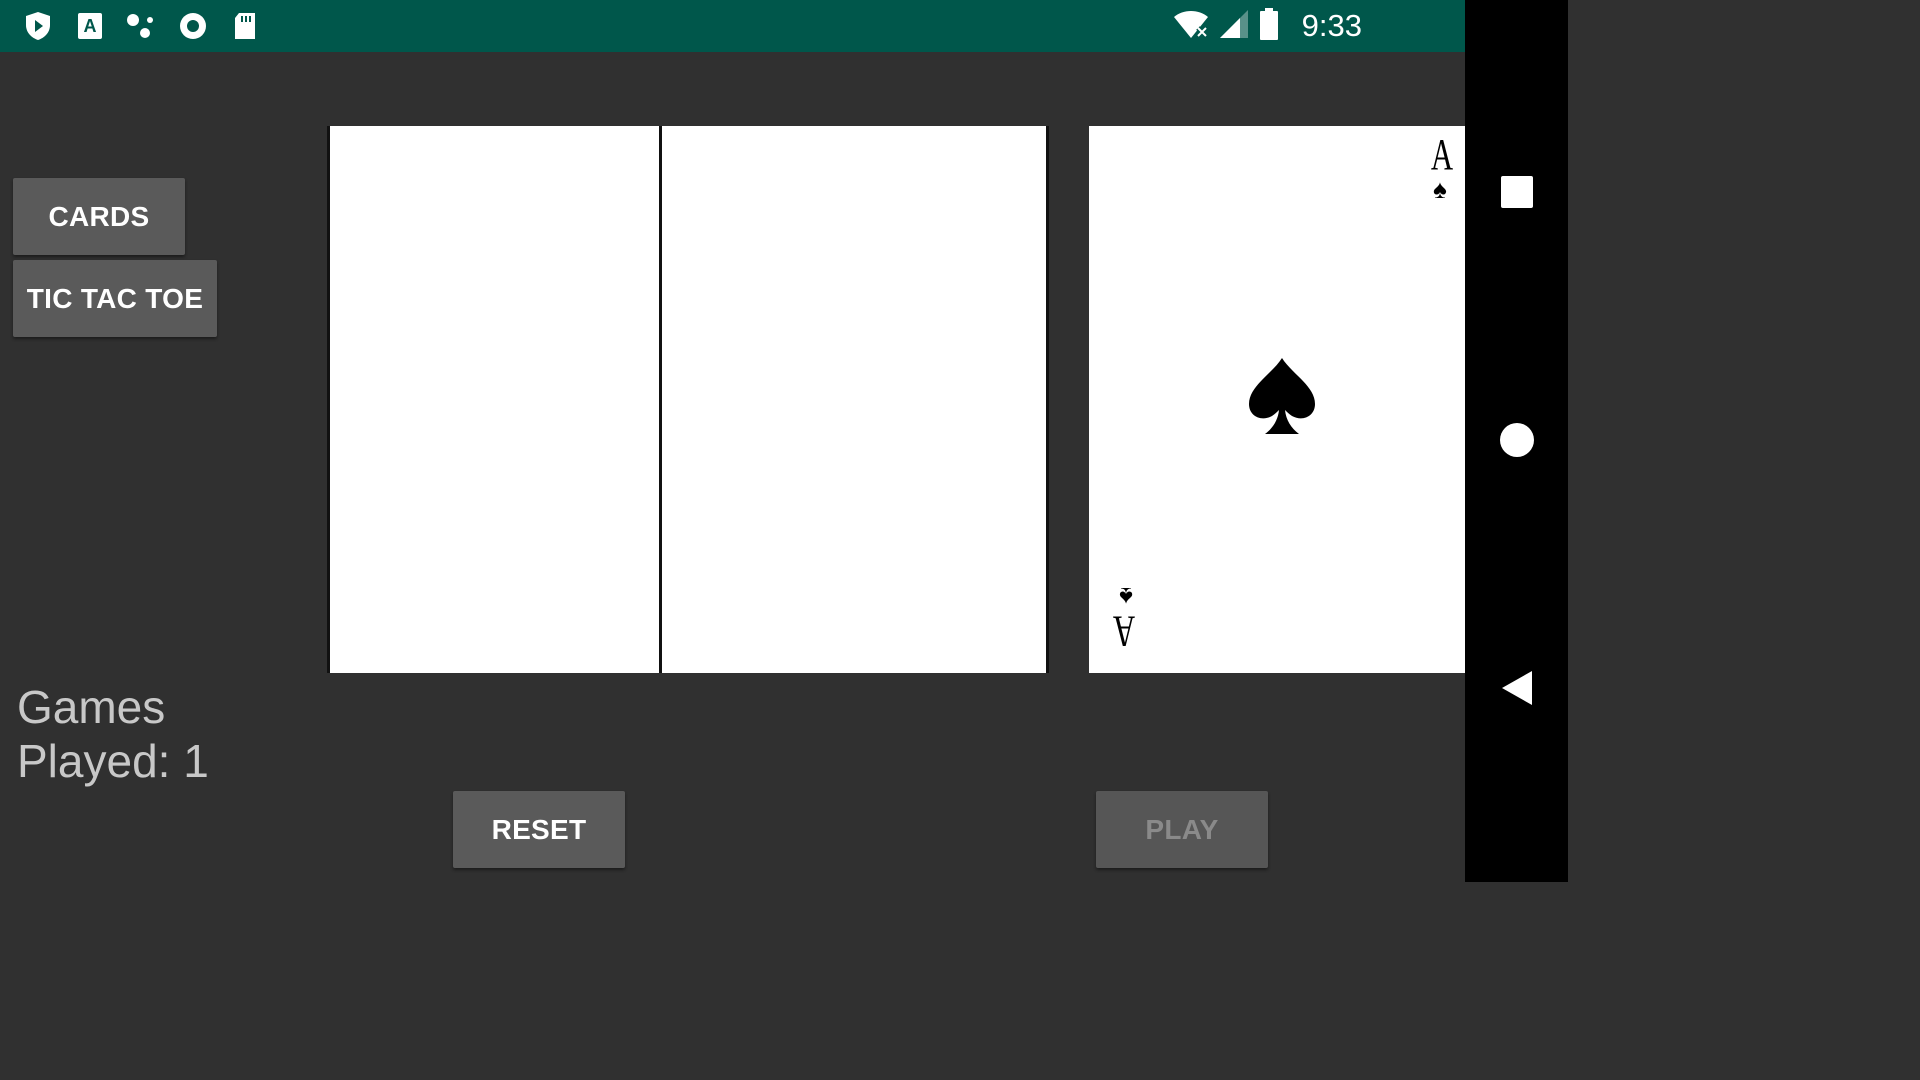 The image size is (1920, 1080). What do you see at coordinates (1331, 25) in the screenshot?
I see `status-time: 9:33` at bounding box center [1331, 25].